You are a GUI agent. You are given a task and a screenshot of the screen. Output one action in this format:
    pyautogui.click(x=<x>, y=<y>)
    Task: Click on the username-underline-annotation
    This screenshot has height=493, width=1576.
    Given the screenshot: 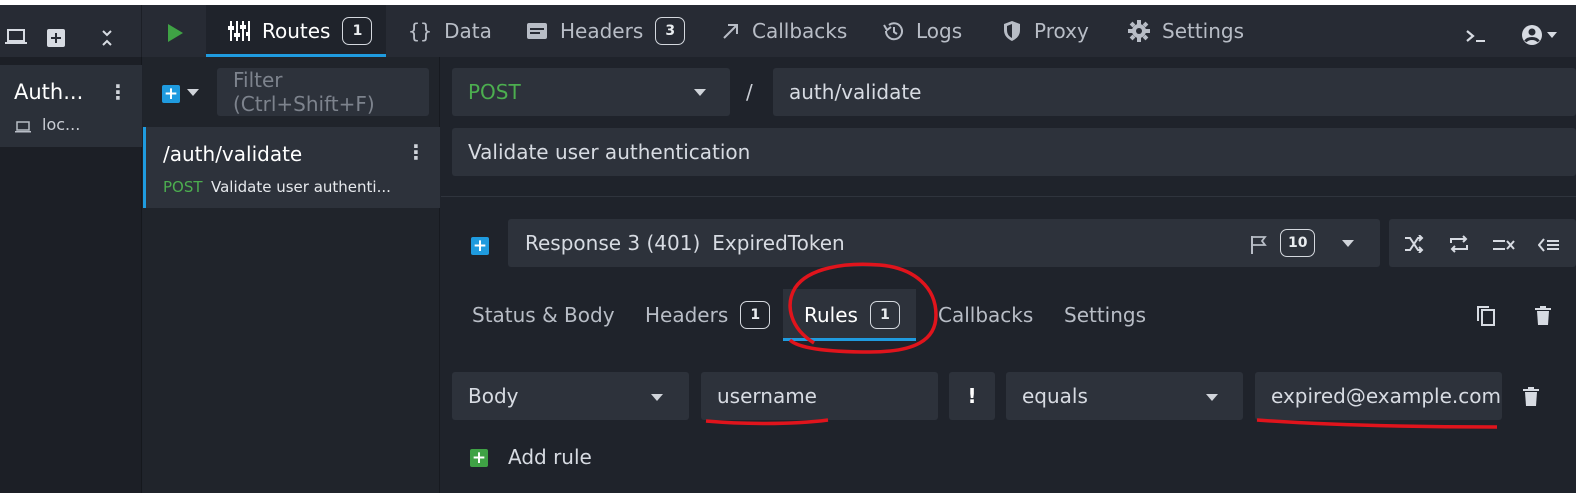 What is the action you would take?
    pyautogui.click(x=767, y=422)
    